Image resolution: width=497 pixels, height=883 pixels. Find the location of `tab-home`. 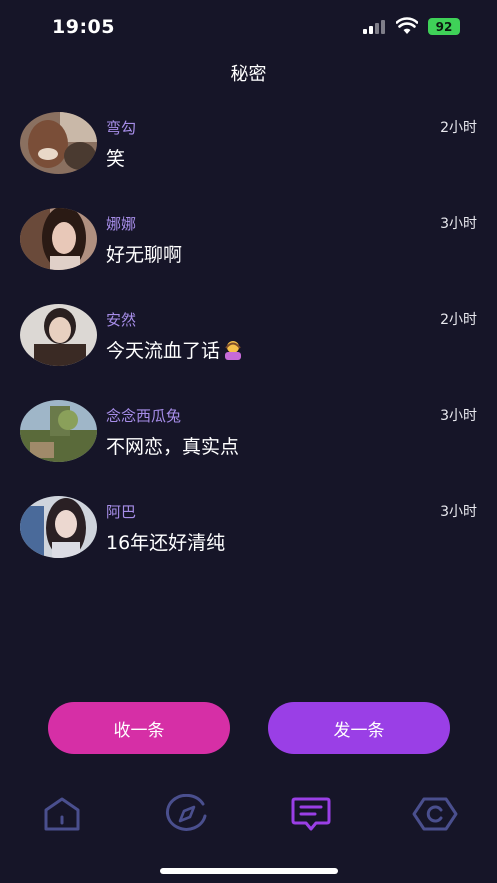

tab-home is located at coordinates (62, 816).